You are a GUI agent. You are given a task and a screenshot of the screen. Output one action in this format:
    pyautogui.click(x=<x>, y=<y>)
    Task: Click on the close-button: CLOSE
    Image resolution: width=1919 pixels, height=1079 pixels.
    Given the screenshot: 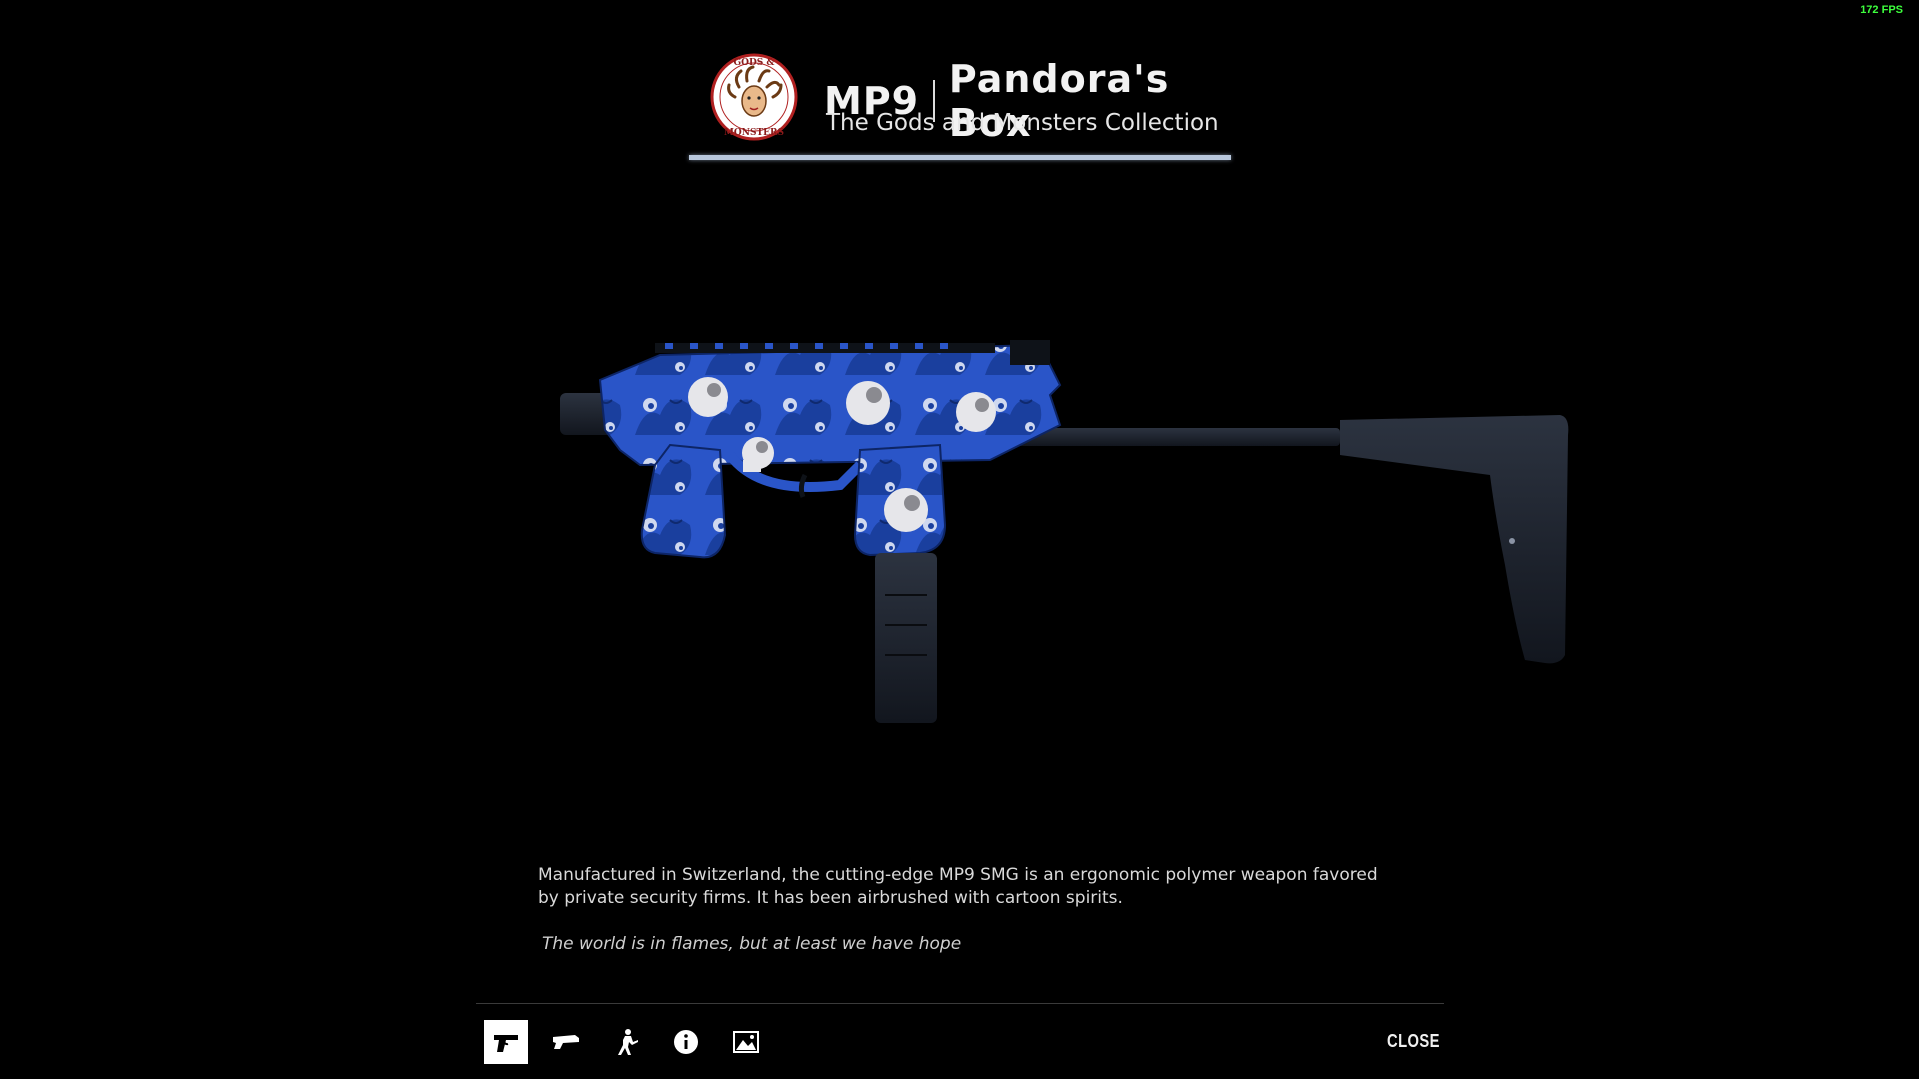 What is the action you would take?
    pyautogui.click(x=1413, y=1041)
    